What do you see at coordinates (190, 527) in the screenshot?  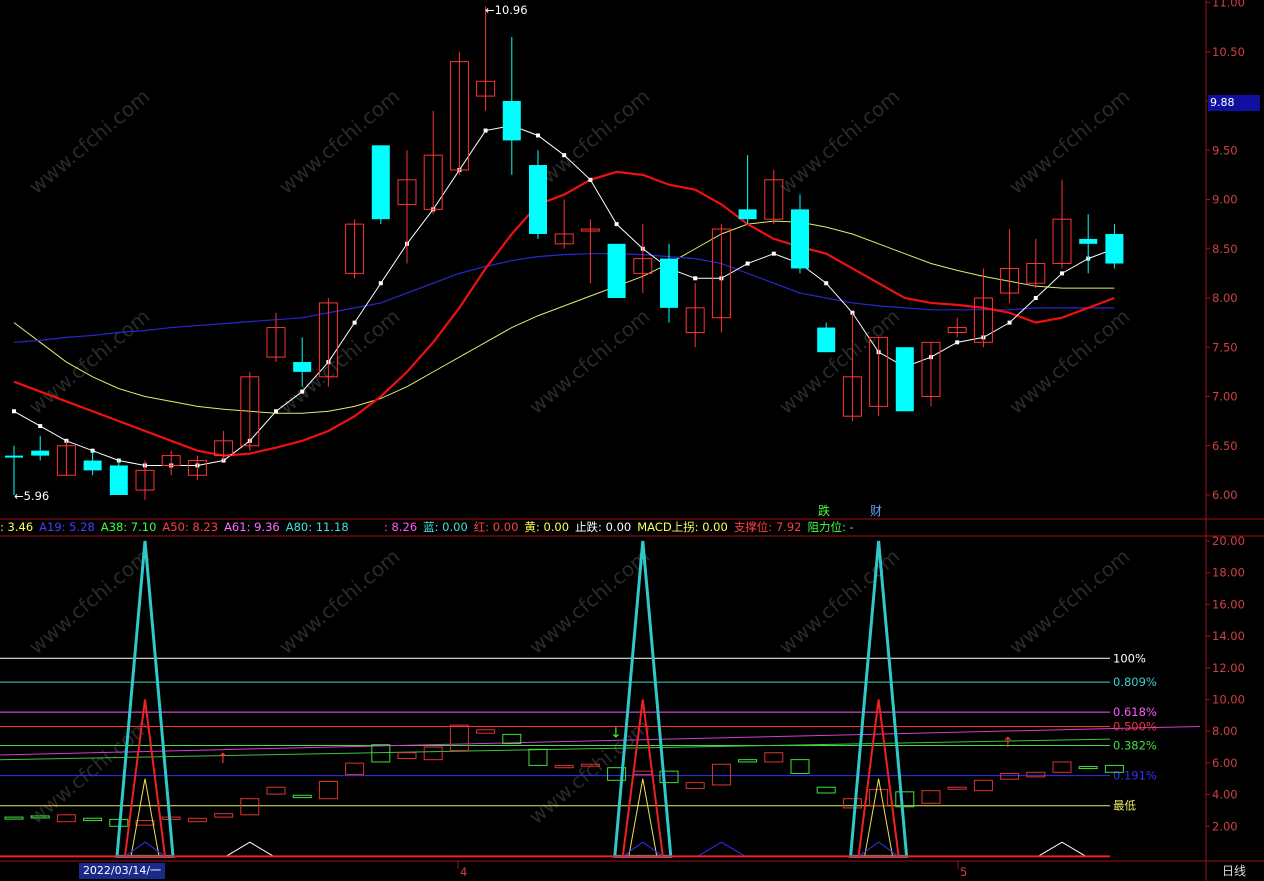 I see `indicator-legend-item: A50: 8.23` at bounding box center [190, 527].